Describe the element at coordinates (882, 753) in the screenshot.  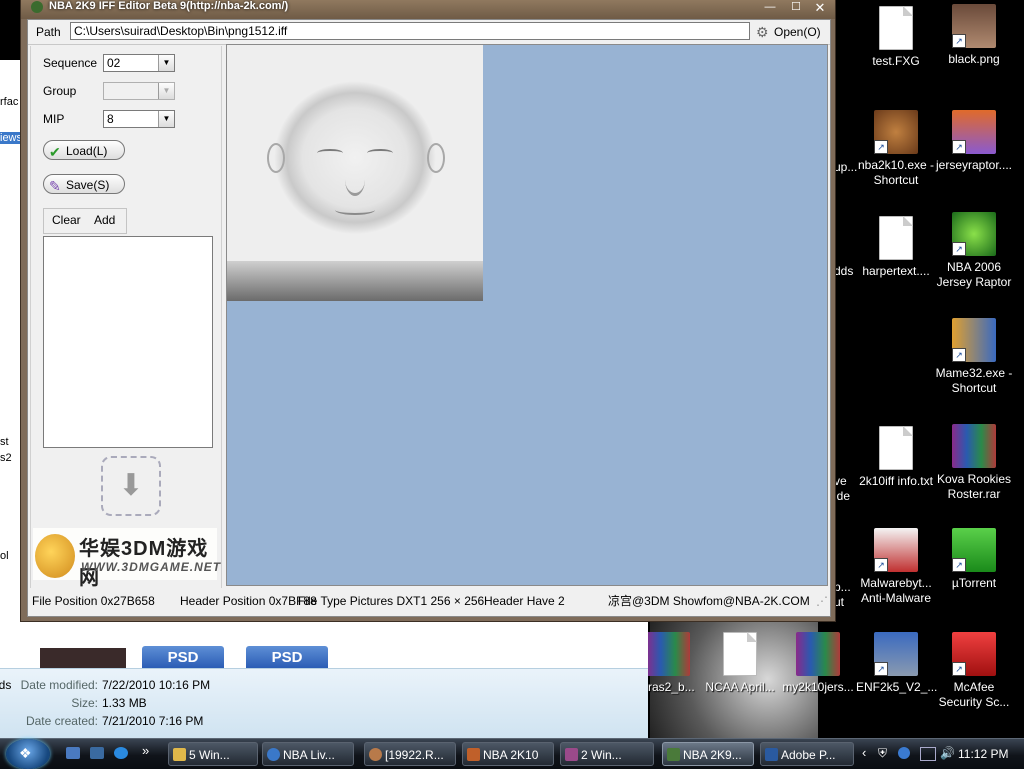
I see `security-shield-icon: ⛨` at that location.